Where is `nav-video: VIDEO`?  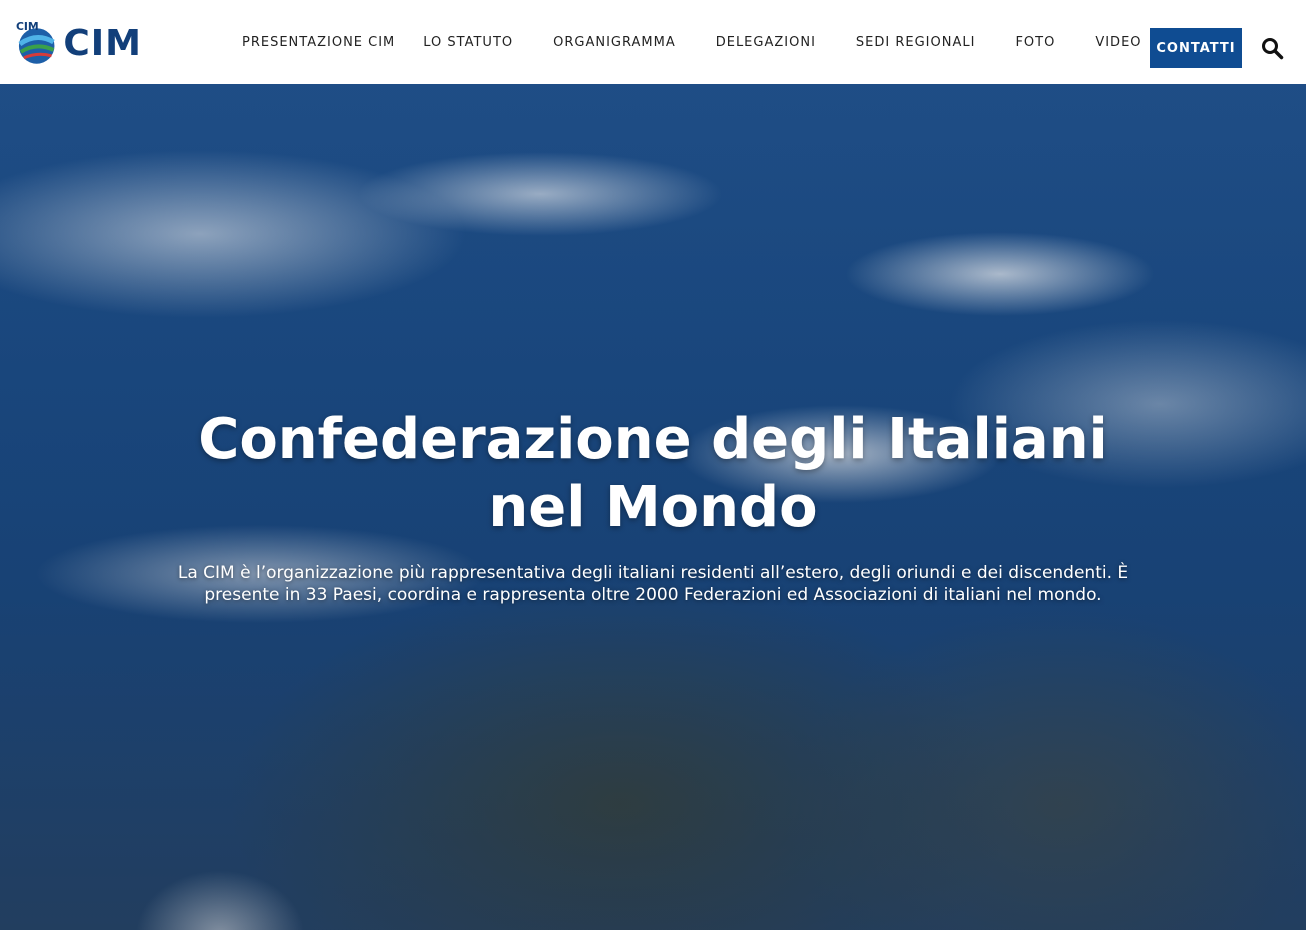
nav-video: VIDEO is located at coordinates (1118, 42).